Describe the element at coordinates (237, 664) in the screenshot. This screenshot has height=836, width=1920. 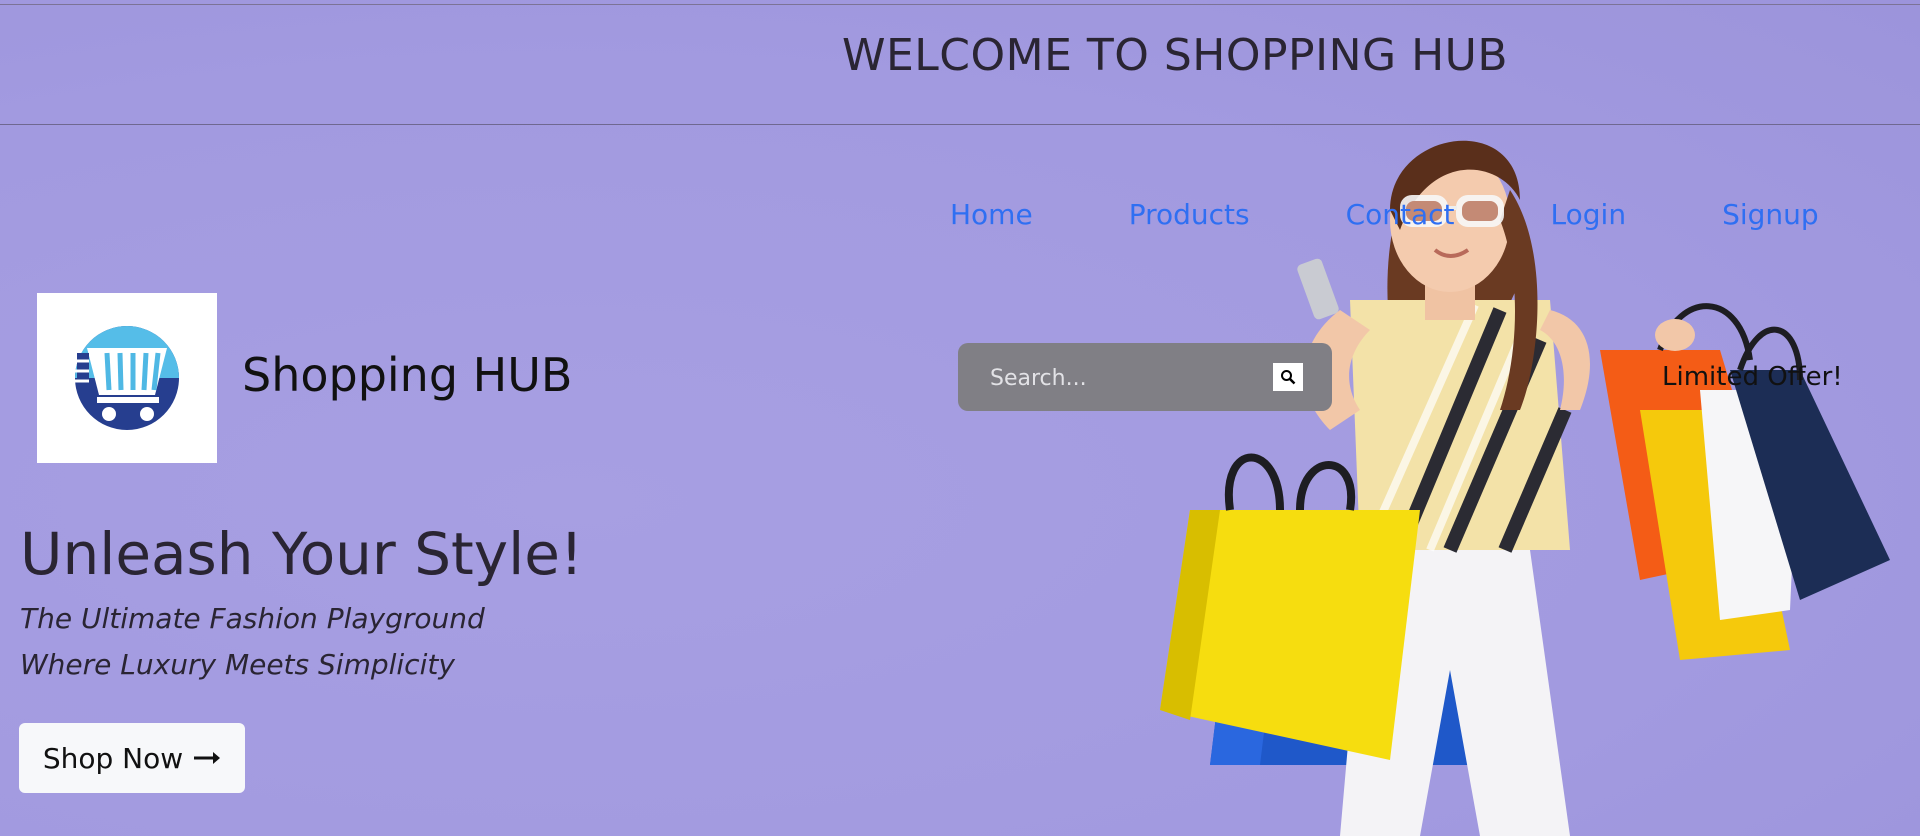
I see `hero-tagline-2: Where Luxury Meets Simplicity` at that location.